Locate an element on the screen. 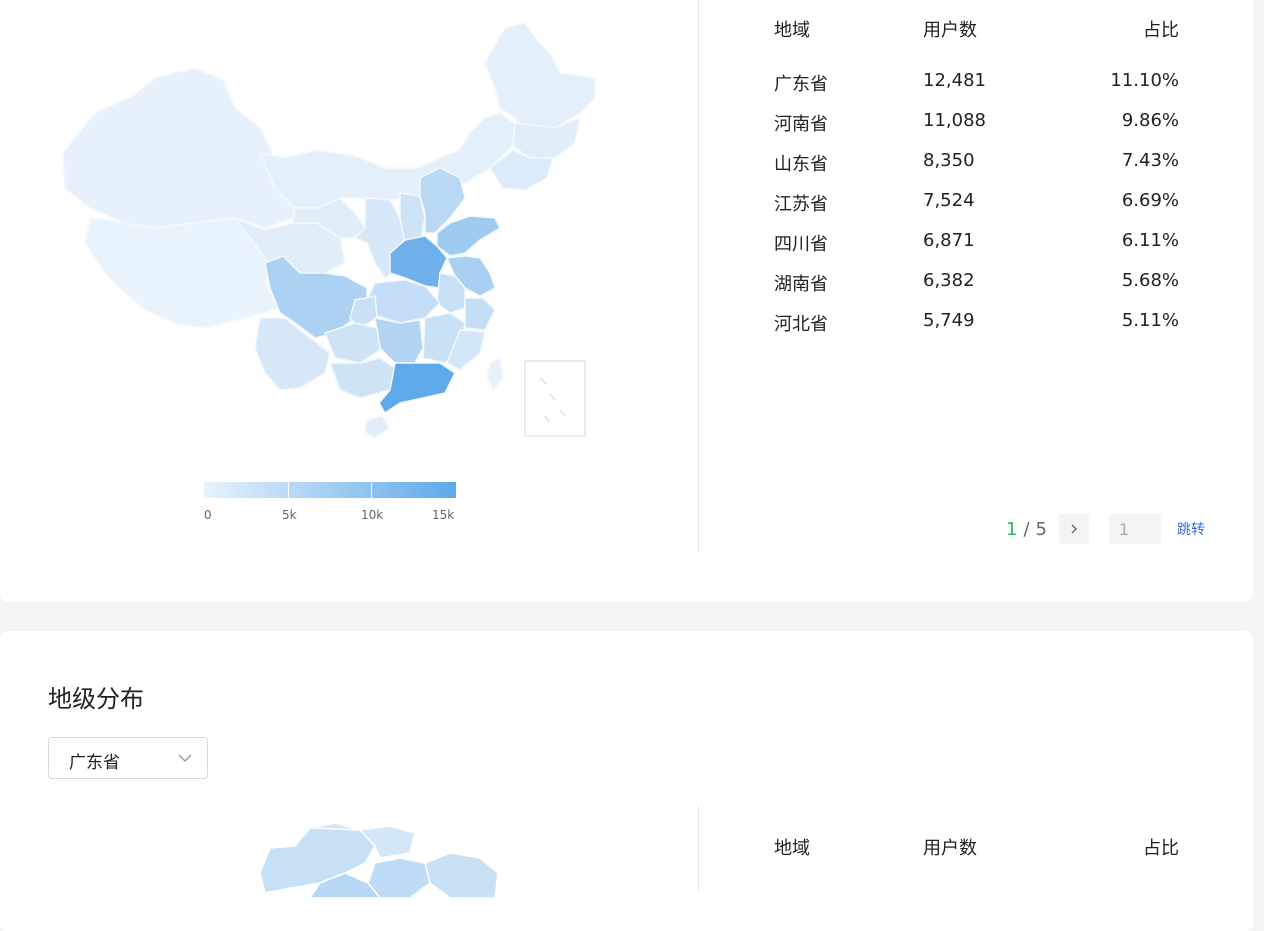 The height and width of the screenshot is (931, 1264). map-region-guangxi is located at coordinates (362, 378).